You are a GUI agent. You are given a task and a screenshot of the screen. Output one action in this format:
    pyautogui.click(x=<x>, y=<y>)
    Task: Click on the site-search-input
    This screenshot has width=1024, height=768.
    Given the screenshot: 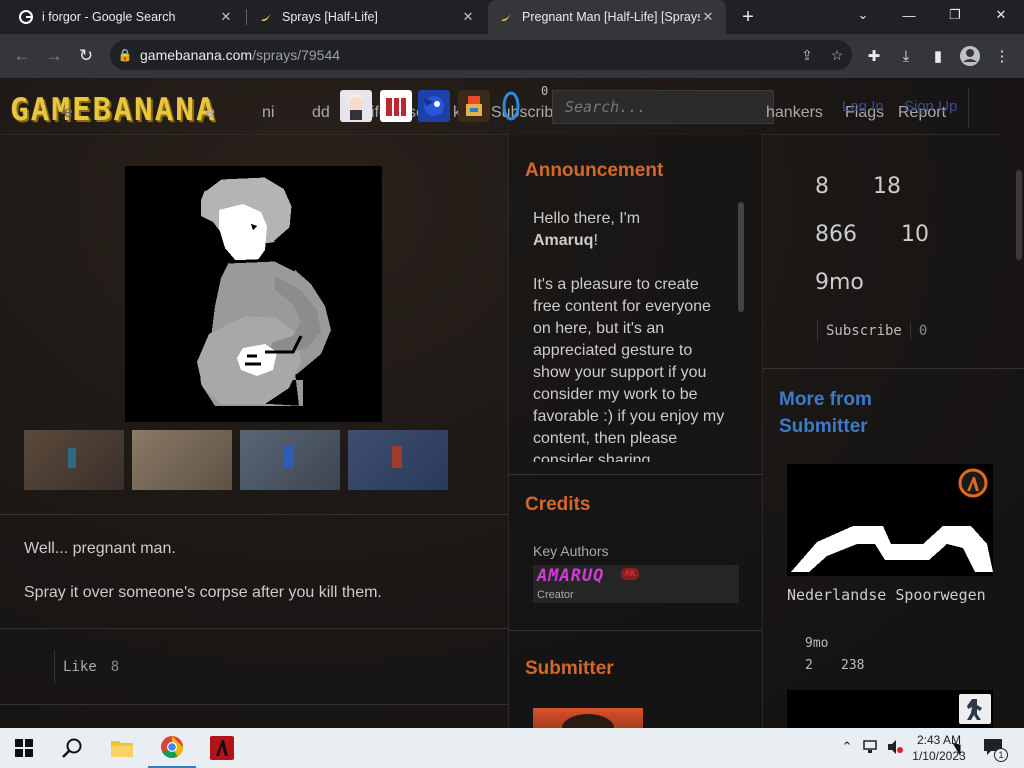 What is the action you would take?
    pyautogui.click(x=663, y=107)
    